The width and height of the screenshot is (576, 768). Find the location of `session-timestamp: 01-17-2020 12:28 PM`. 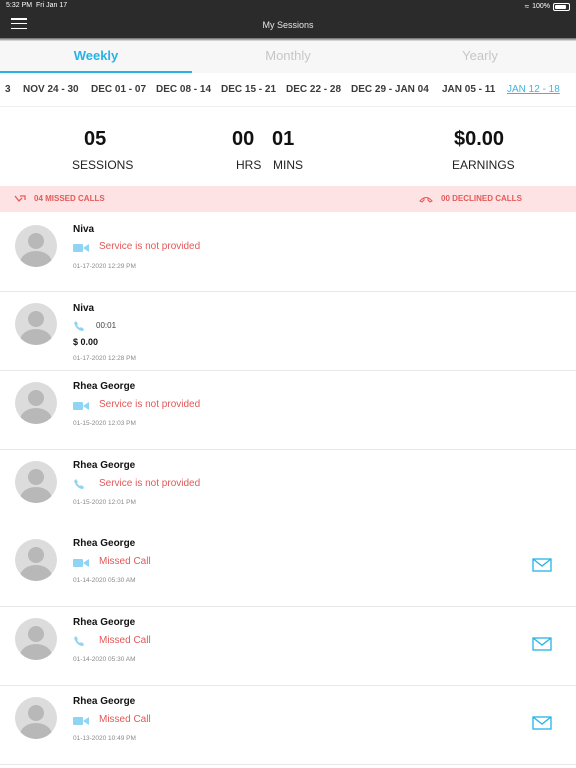

session-timestamp: 01-17-2020 12:28 PM is located at coordinates (104, 358).